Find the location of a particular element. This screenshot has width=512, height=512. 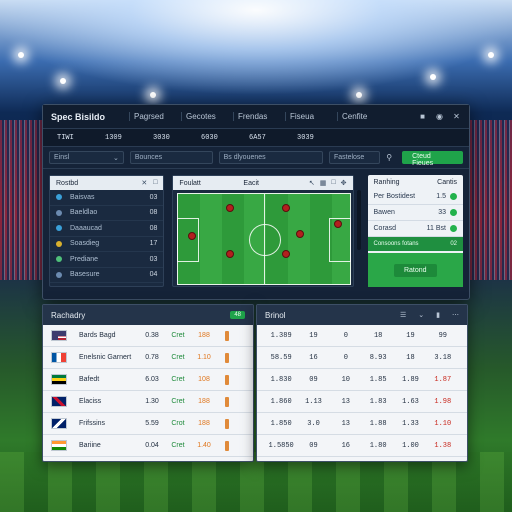

nav-item: Fiseua is located at coordinates (311, 116).